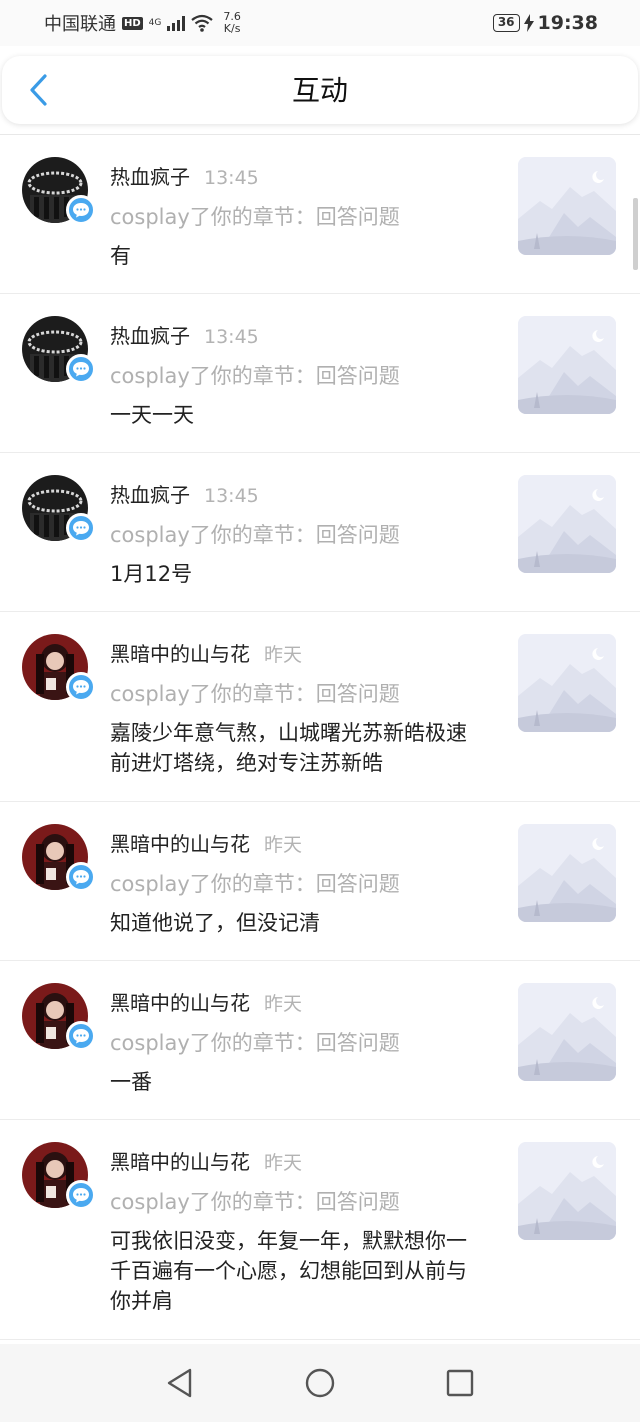 This screenshot has height=1422, width=640. Describe the element at coordinates (320, 23) in the screenshot. I see `status-bar: 中国联通 HD 4G 7.6 K/s 36 19:38` at that location.